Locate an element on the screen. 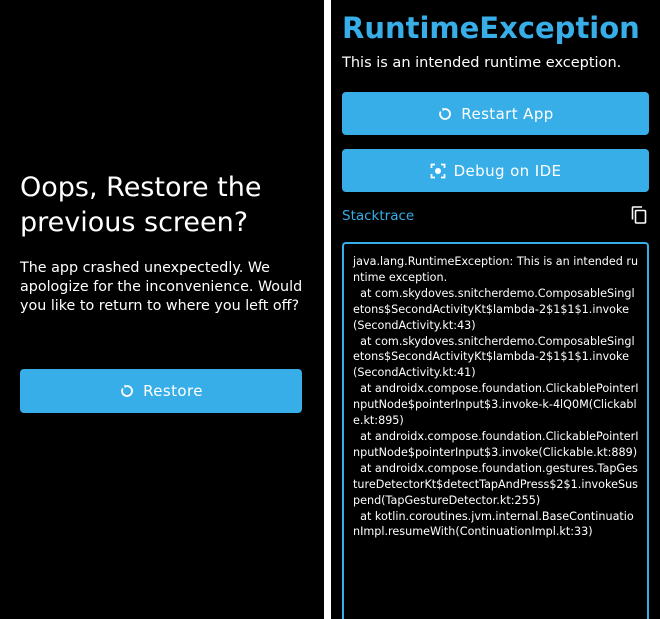  restore-title: Oops, Restore the previous screen? is located at coordinates (141, 205).